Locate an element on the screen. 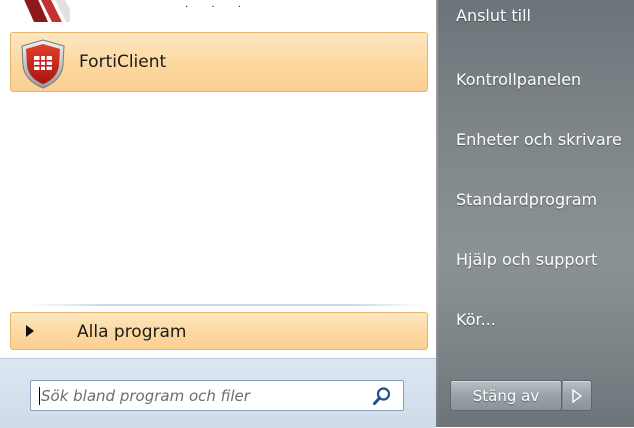  magnifier-icon is located at coordinates (382, 396).